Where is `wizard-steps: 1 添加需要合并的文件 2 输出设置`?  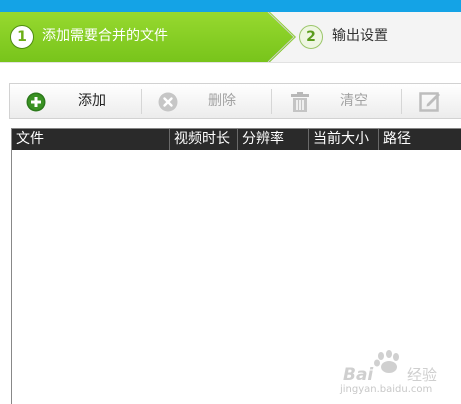
wizard-steps: 1 添加需要合并的文件 2 输出设置 is located at coordinates (230, 37).